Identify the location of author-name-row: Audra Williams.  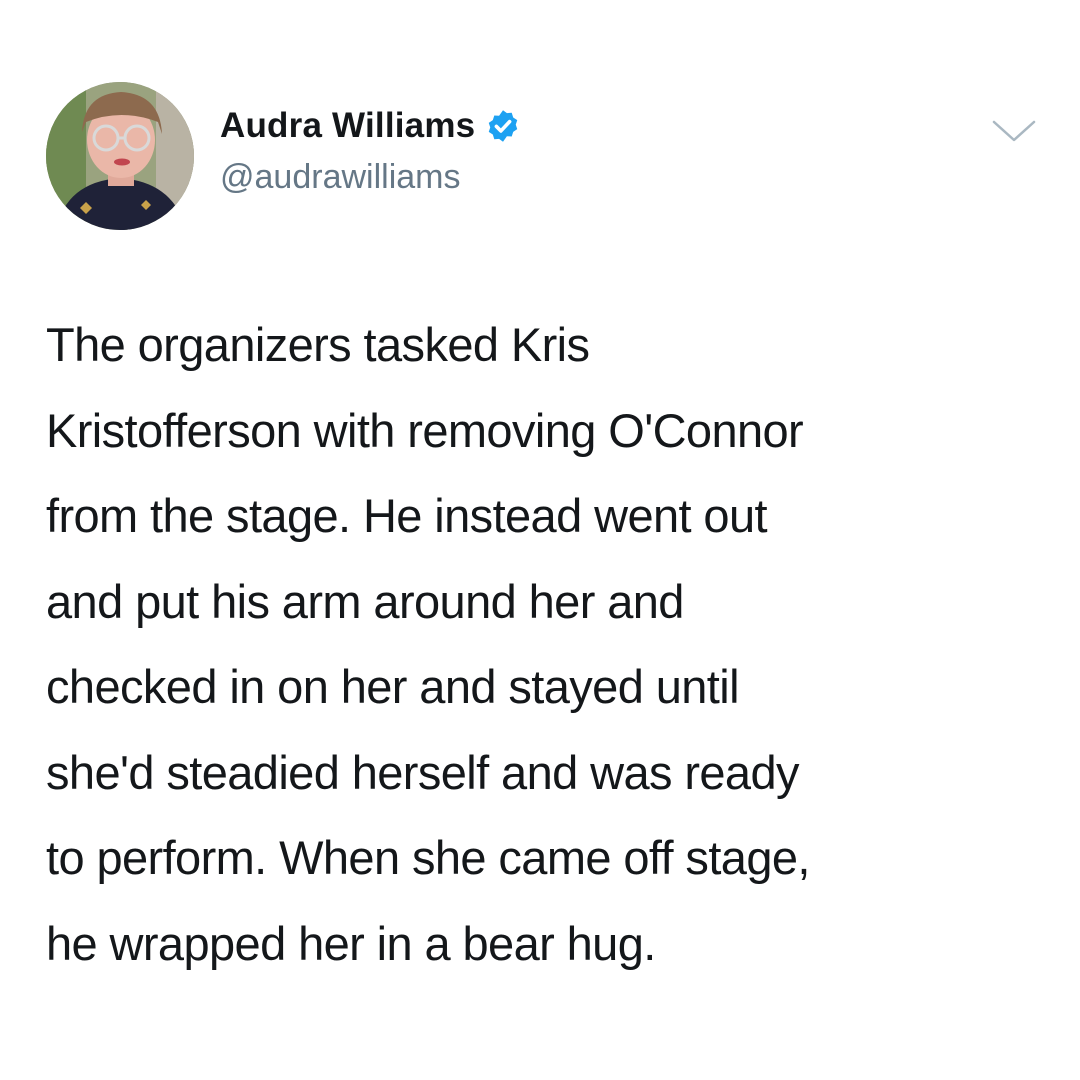
(370, 126).